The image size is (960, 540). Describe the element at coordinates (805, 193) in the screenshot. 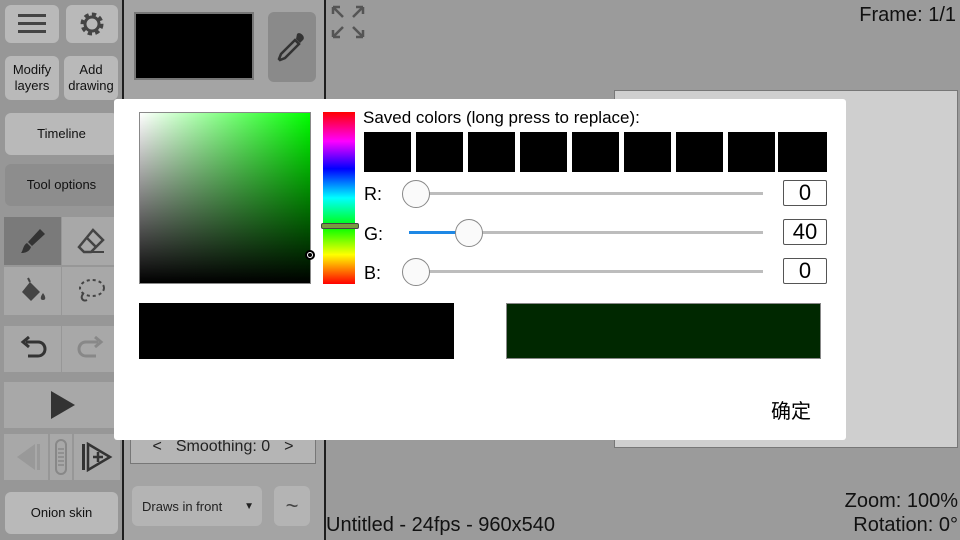

I see `red-value-input: 0` at that location.